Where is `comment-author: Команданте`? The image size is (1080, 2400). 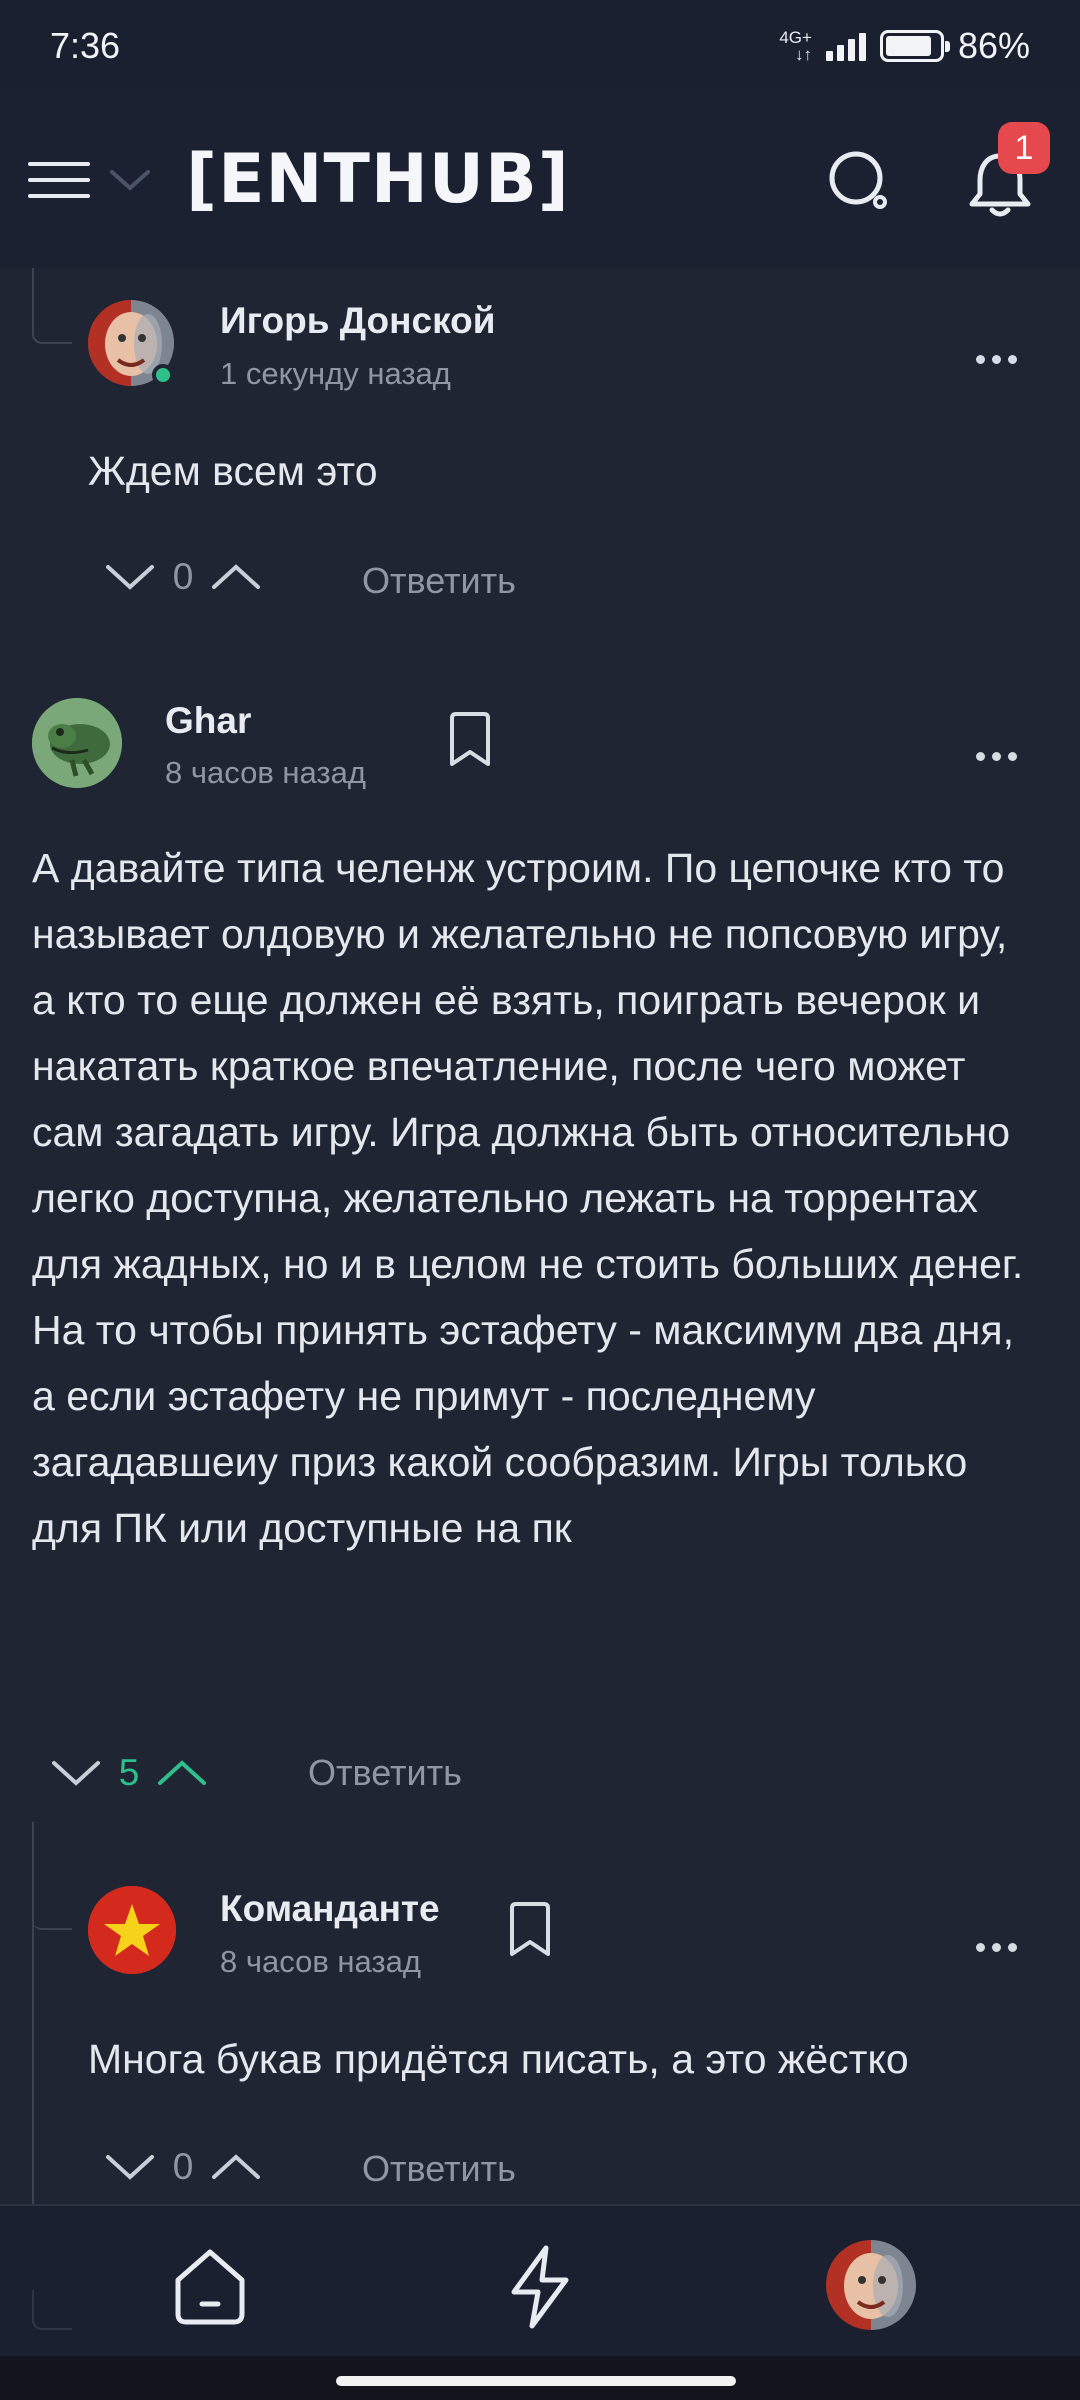 comment-author: Команданте is located at coordinates (330, 1909).